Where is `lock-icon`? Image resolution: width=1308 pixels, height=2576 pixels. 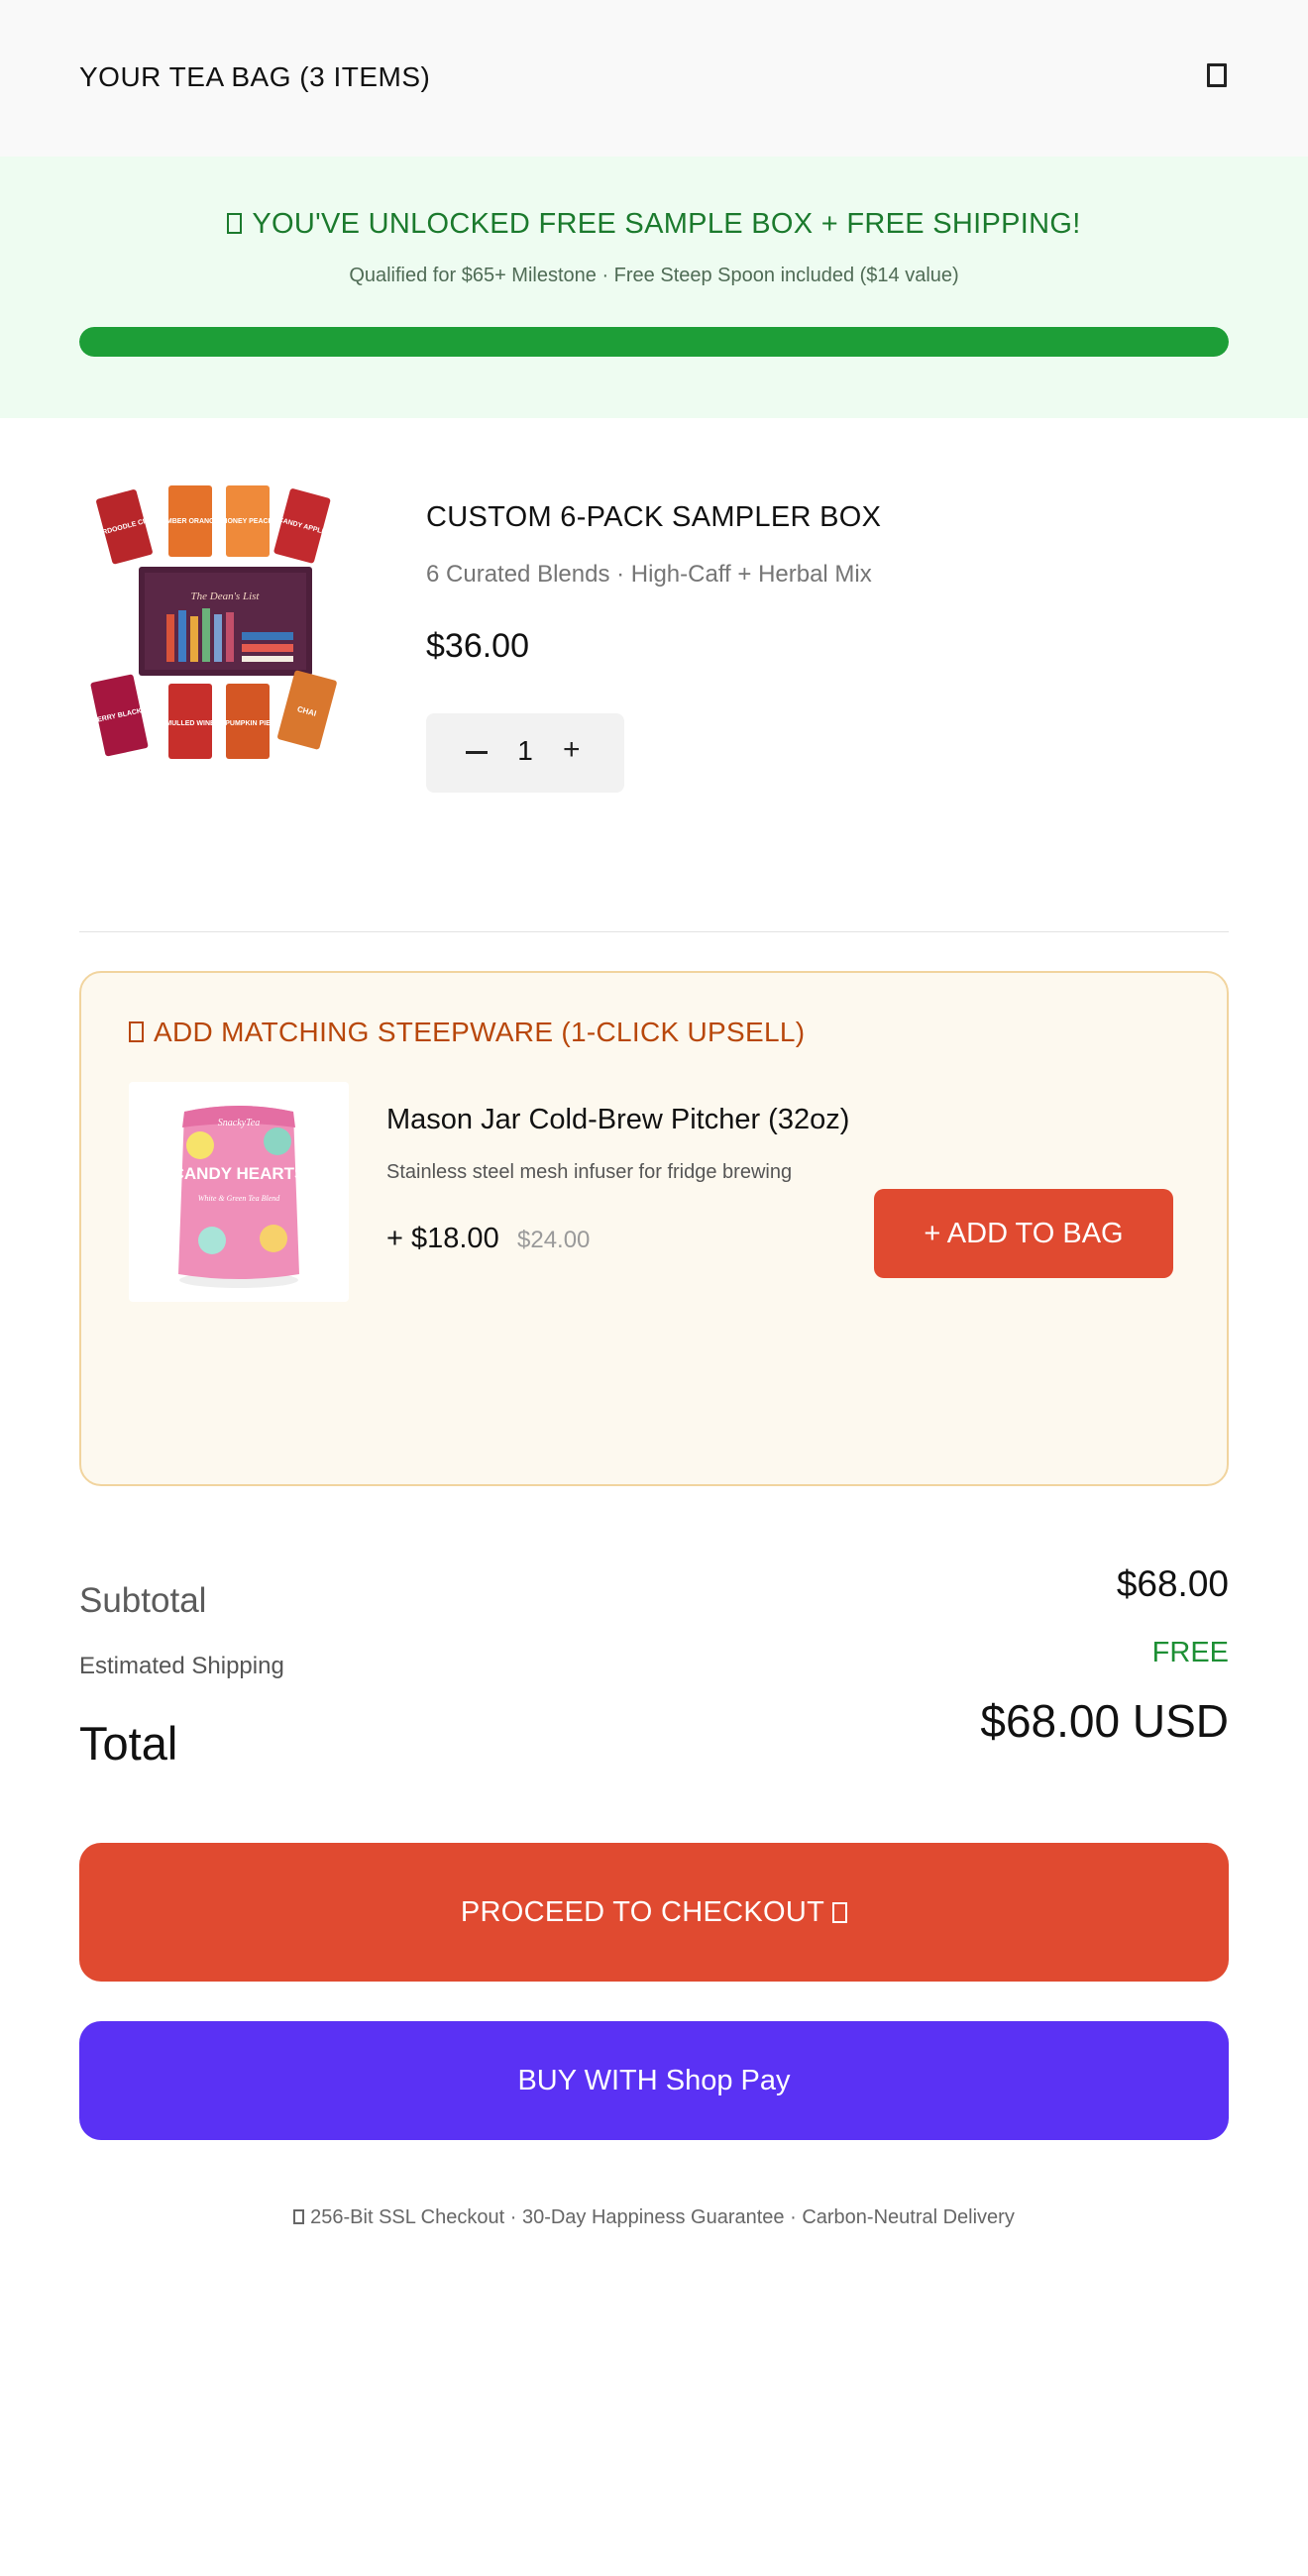
lock-icon is located at coordinates (299, 2216).